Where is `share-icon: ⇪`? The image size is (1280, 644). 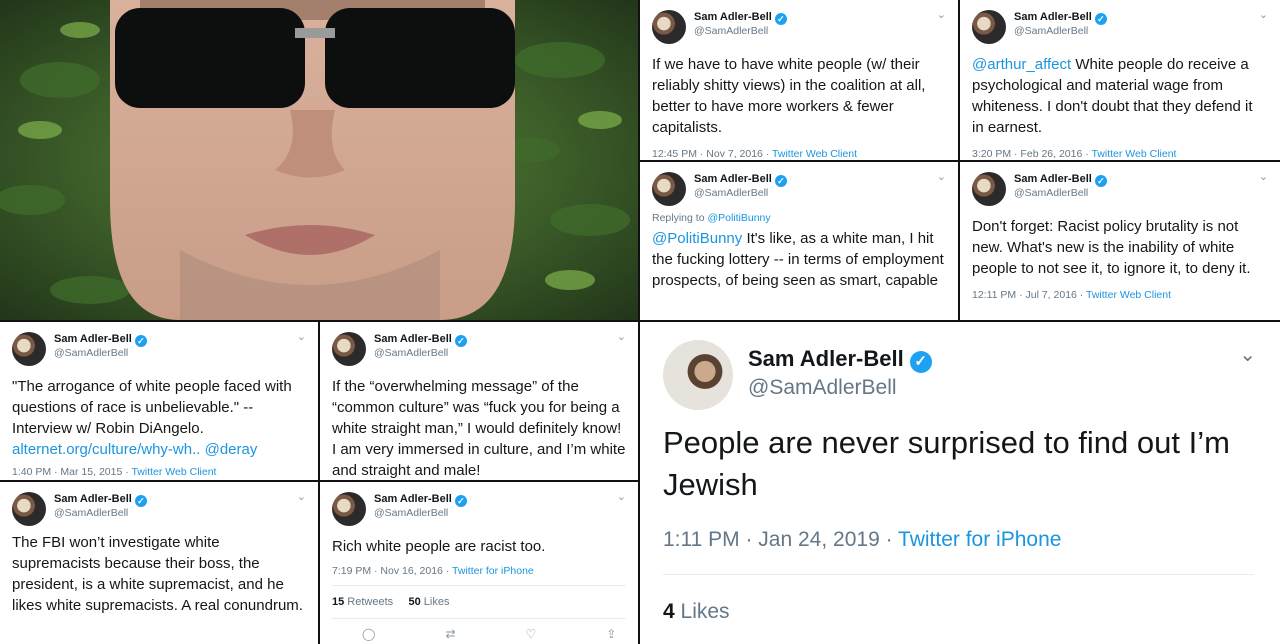 share-icon: ⇪ is located at coordinates (611, 634).